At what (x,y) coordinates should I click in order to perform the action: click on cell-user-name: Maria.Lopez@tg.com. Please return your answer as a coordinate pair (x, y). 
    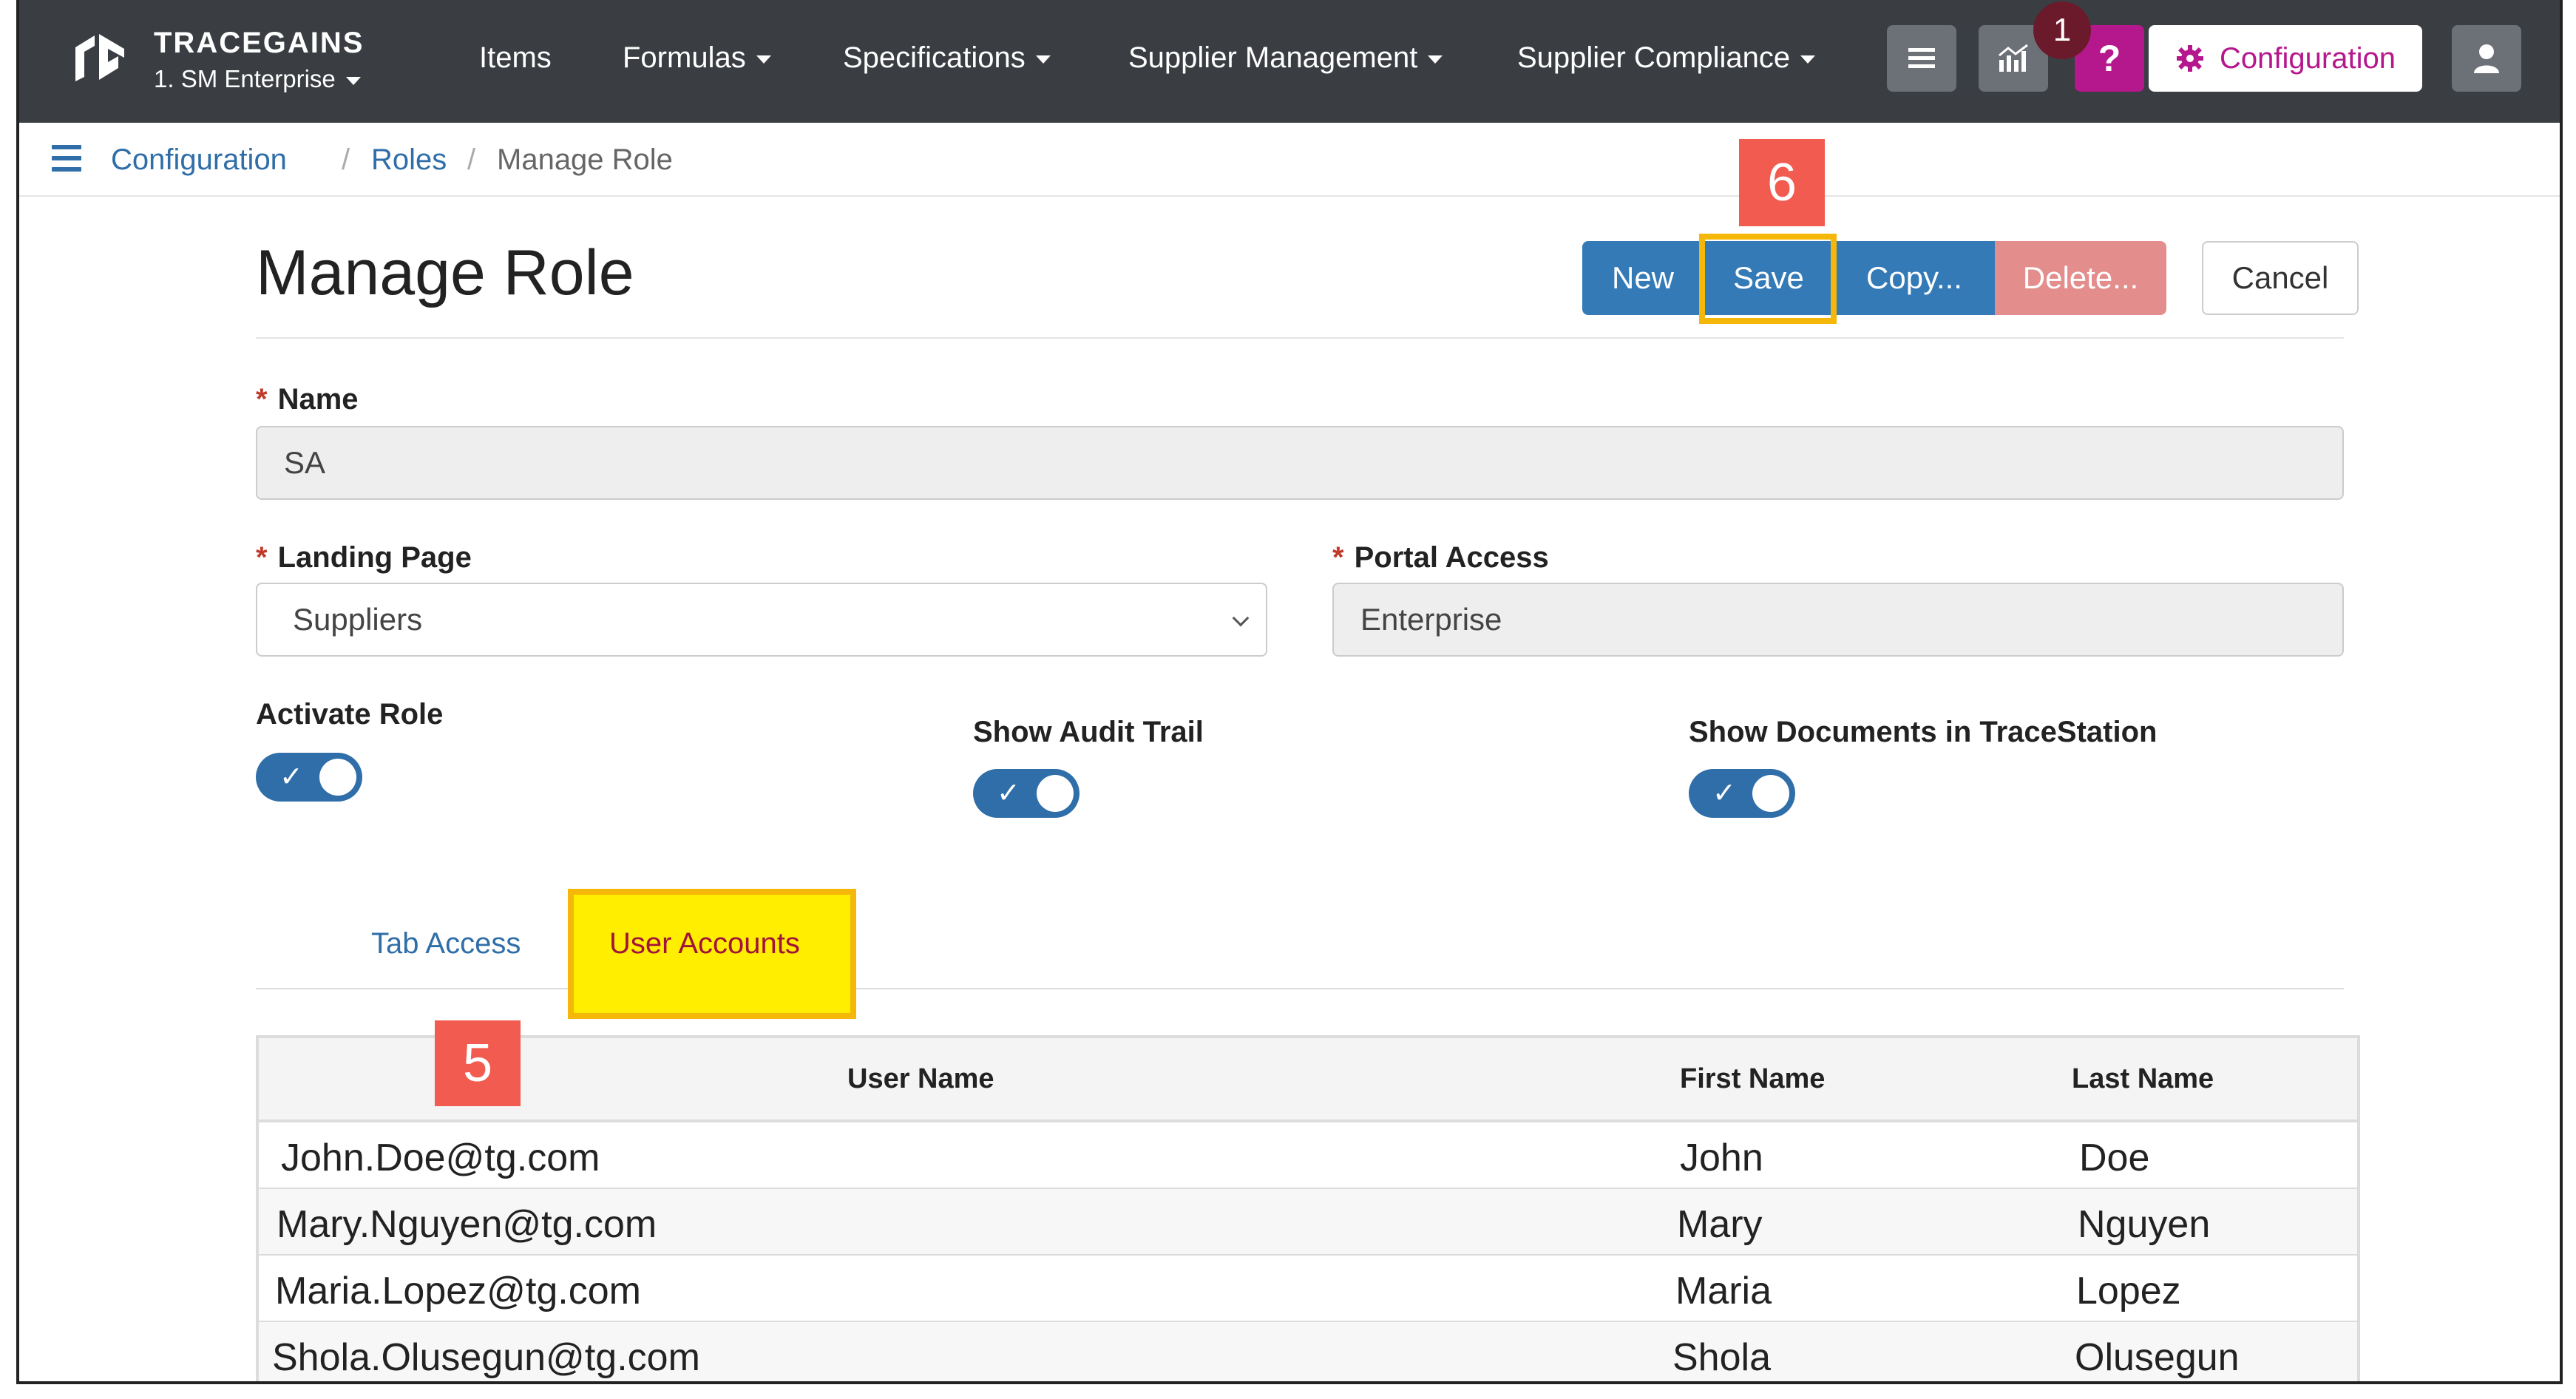
    Looking at the image, I should click on (458, 1291).